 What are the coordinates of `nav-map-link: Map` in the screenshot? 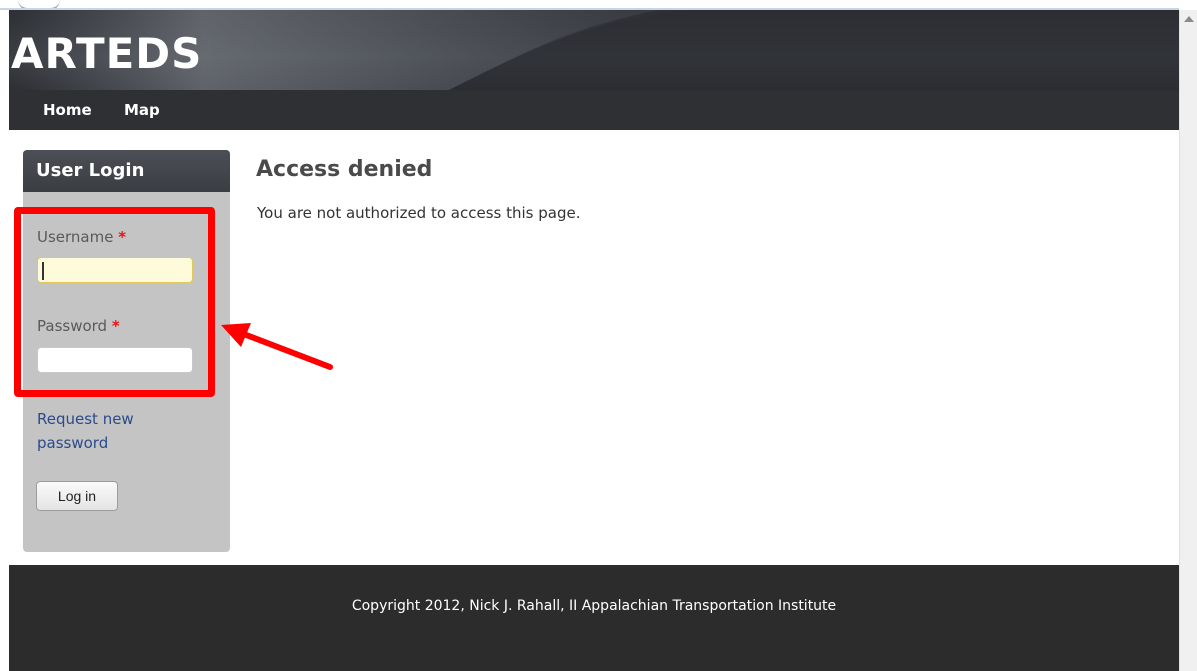 It's located at (142, 110).